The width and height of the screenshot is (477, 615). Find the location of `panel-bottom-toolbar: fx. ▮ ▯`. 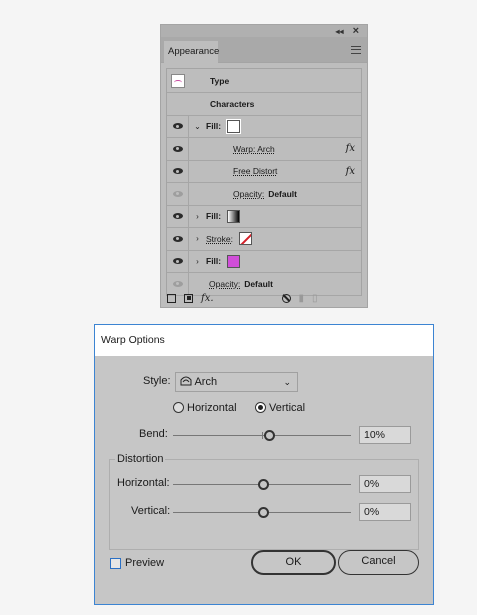

panel-bottom-toolbar: fx. ▮ ▯ is located at coordinates (264, 298).